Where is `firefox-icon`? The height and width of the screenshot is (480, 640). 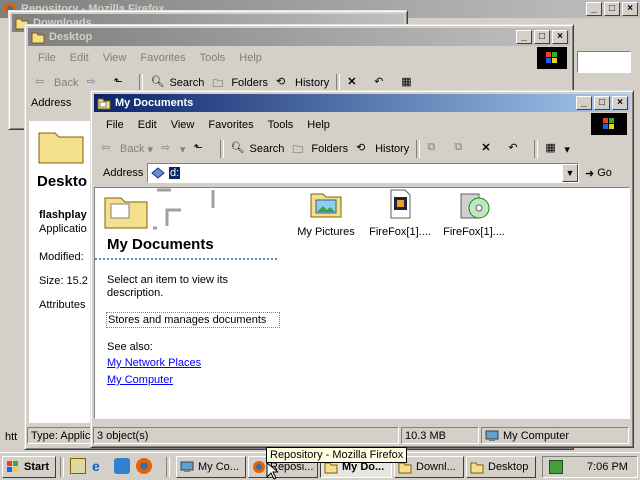
firefox-icon is located at coordinates (259, 467).